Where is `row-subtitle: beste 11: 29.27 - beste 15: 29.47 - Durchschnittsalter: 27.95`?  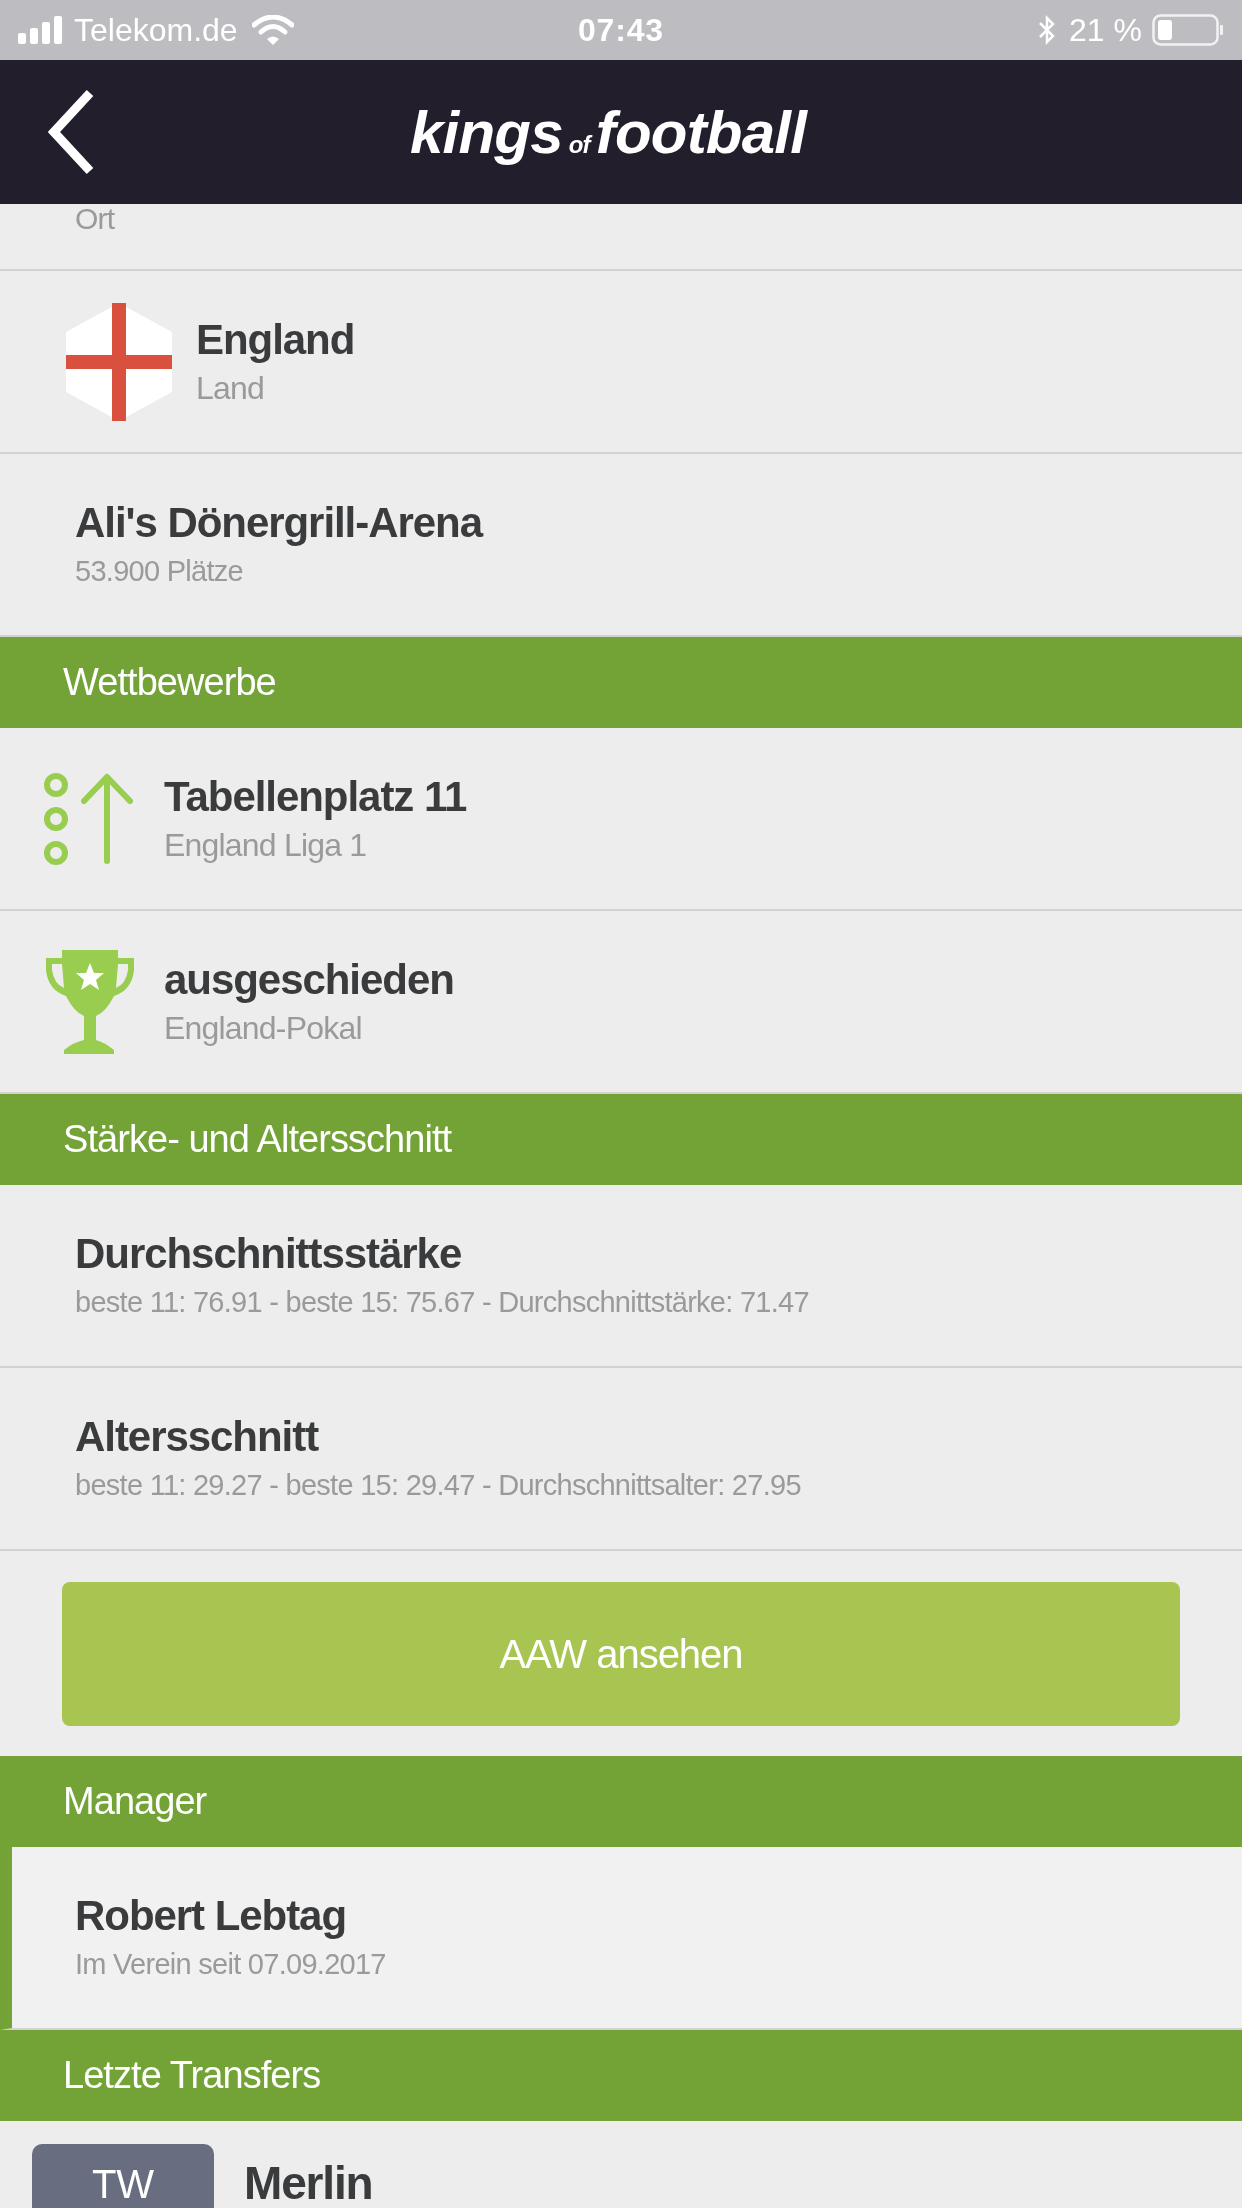 row-subtitle: beste 11: 29.27 - beste 15: 29.47 - Durchschnittsalter: 27.95 is located at coordinates (438, 1485).